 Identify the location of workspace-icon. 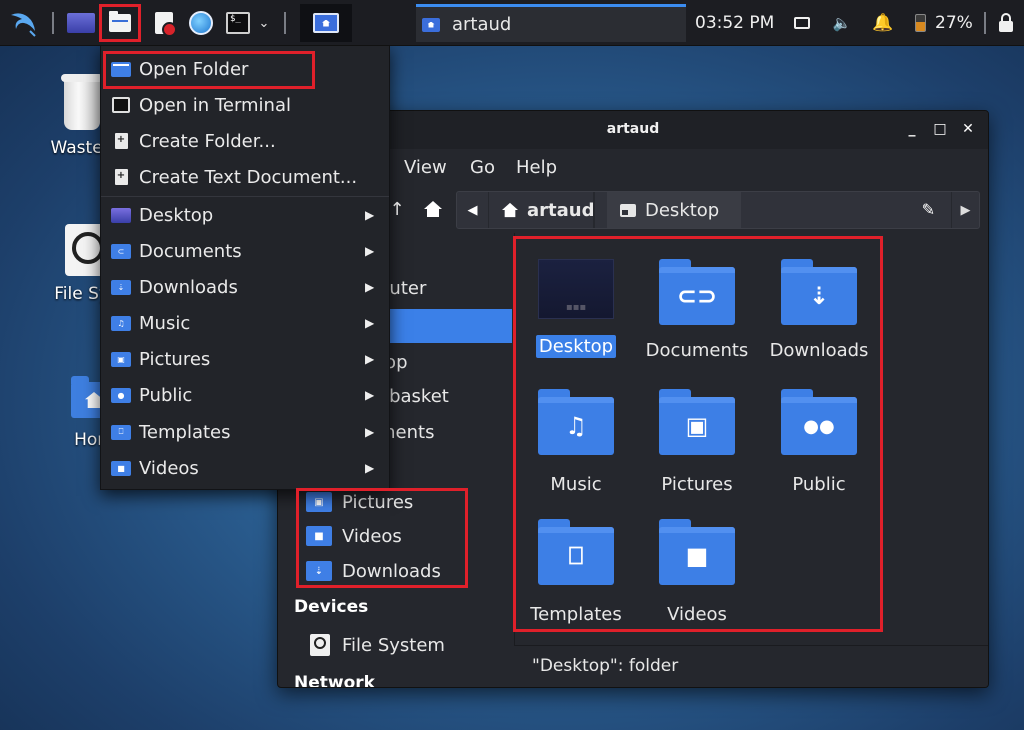
(81, 23).